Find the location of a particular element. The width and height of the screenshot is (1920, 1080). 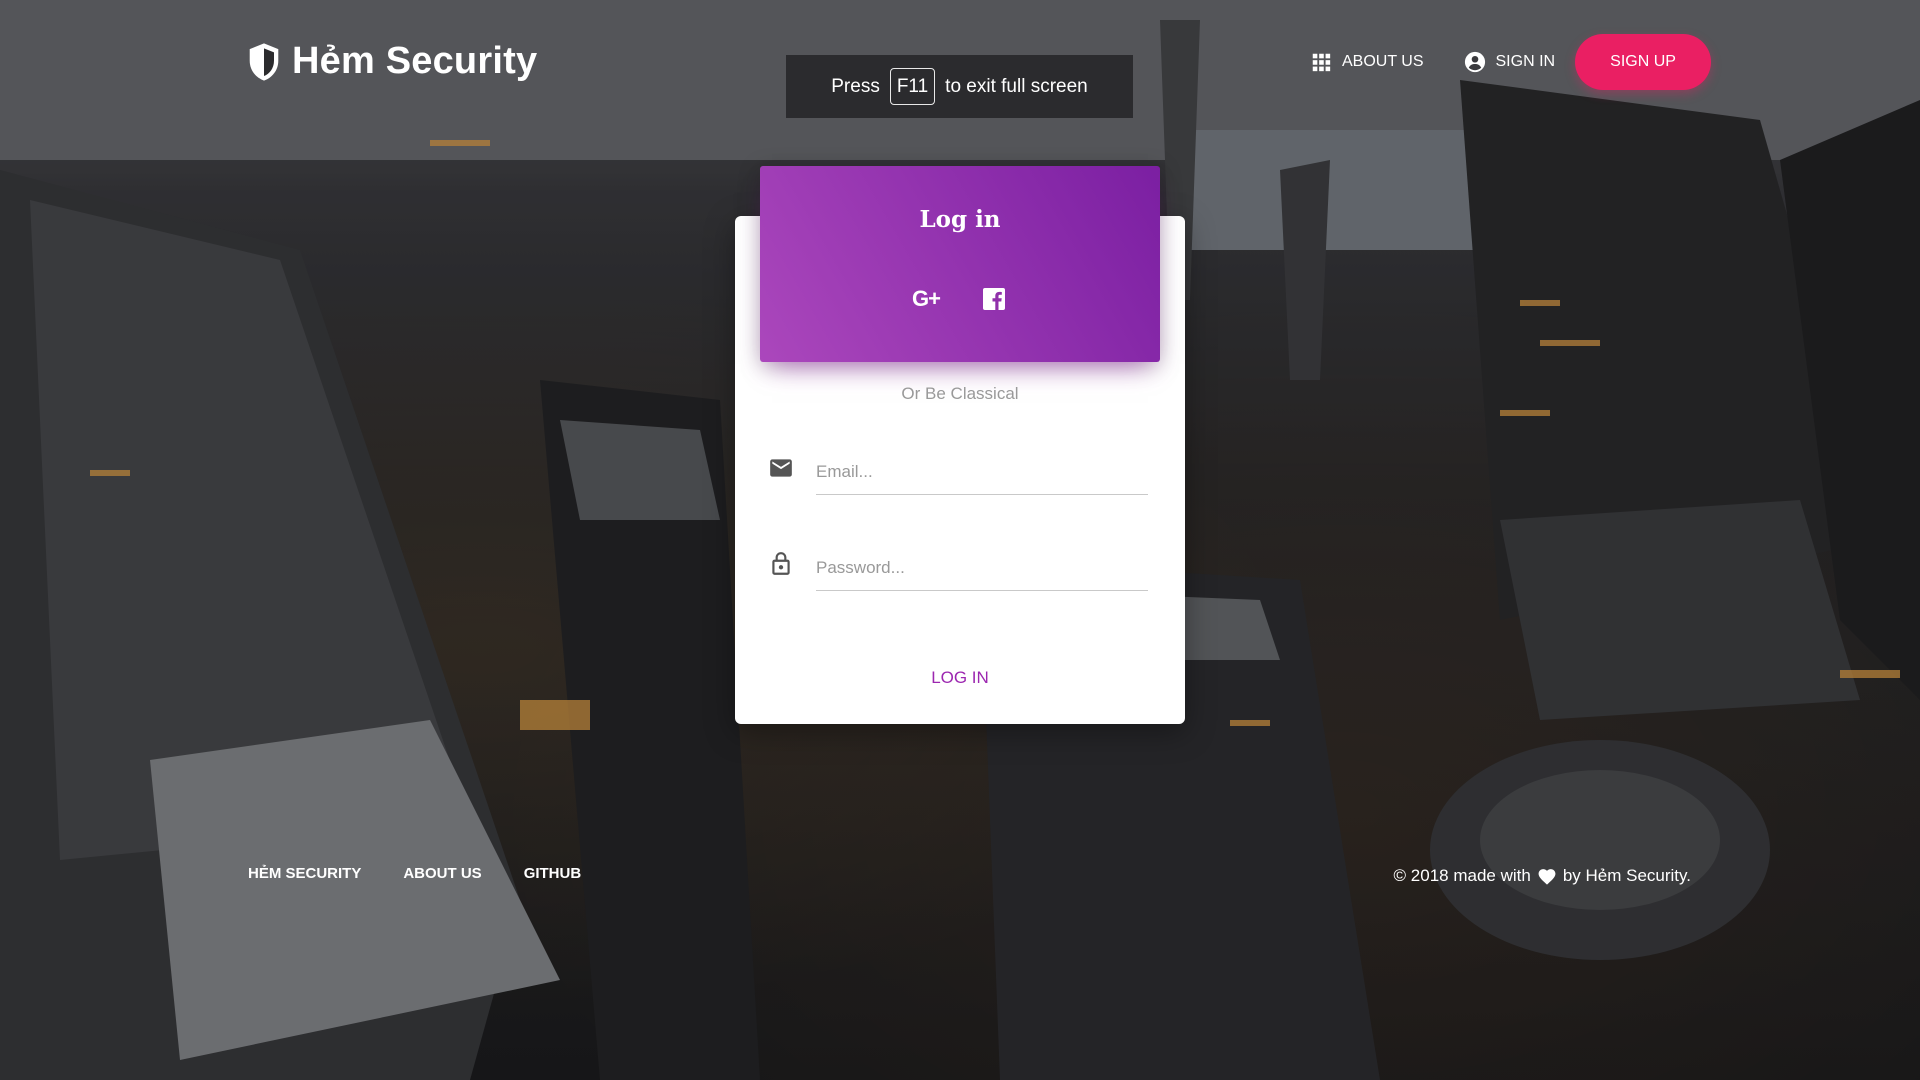

mail-icon is located at coordinates (781, 468).